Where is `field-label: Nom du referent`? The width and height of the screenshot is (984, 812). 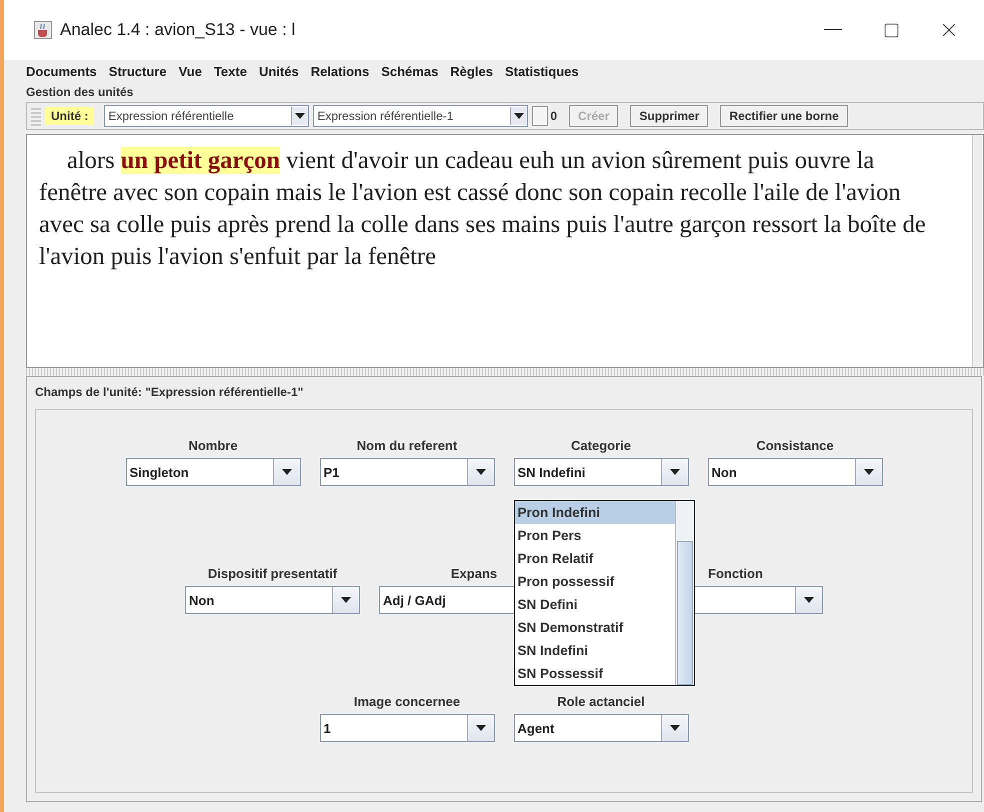 field-label: Nom du referent is located at coordinates (407, 446).